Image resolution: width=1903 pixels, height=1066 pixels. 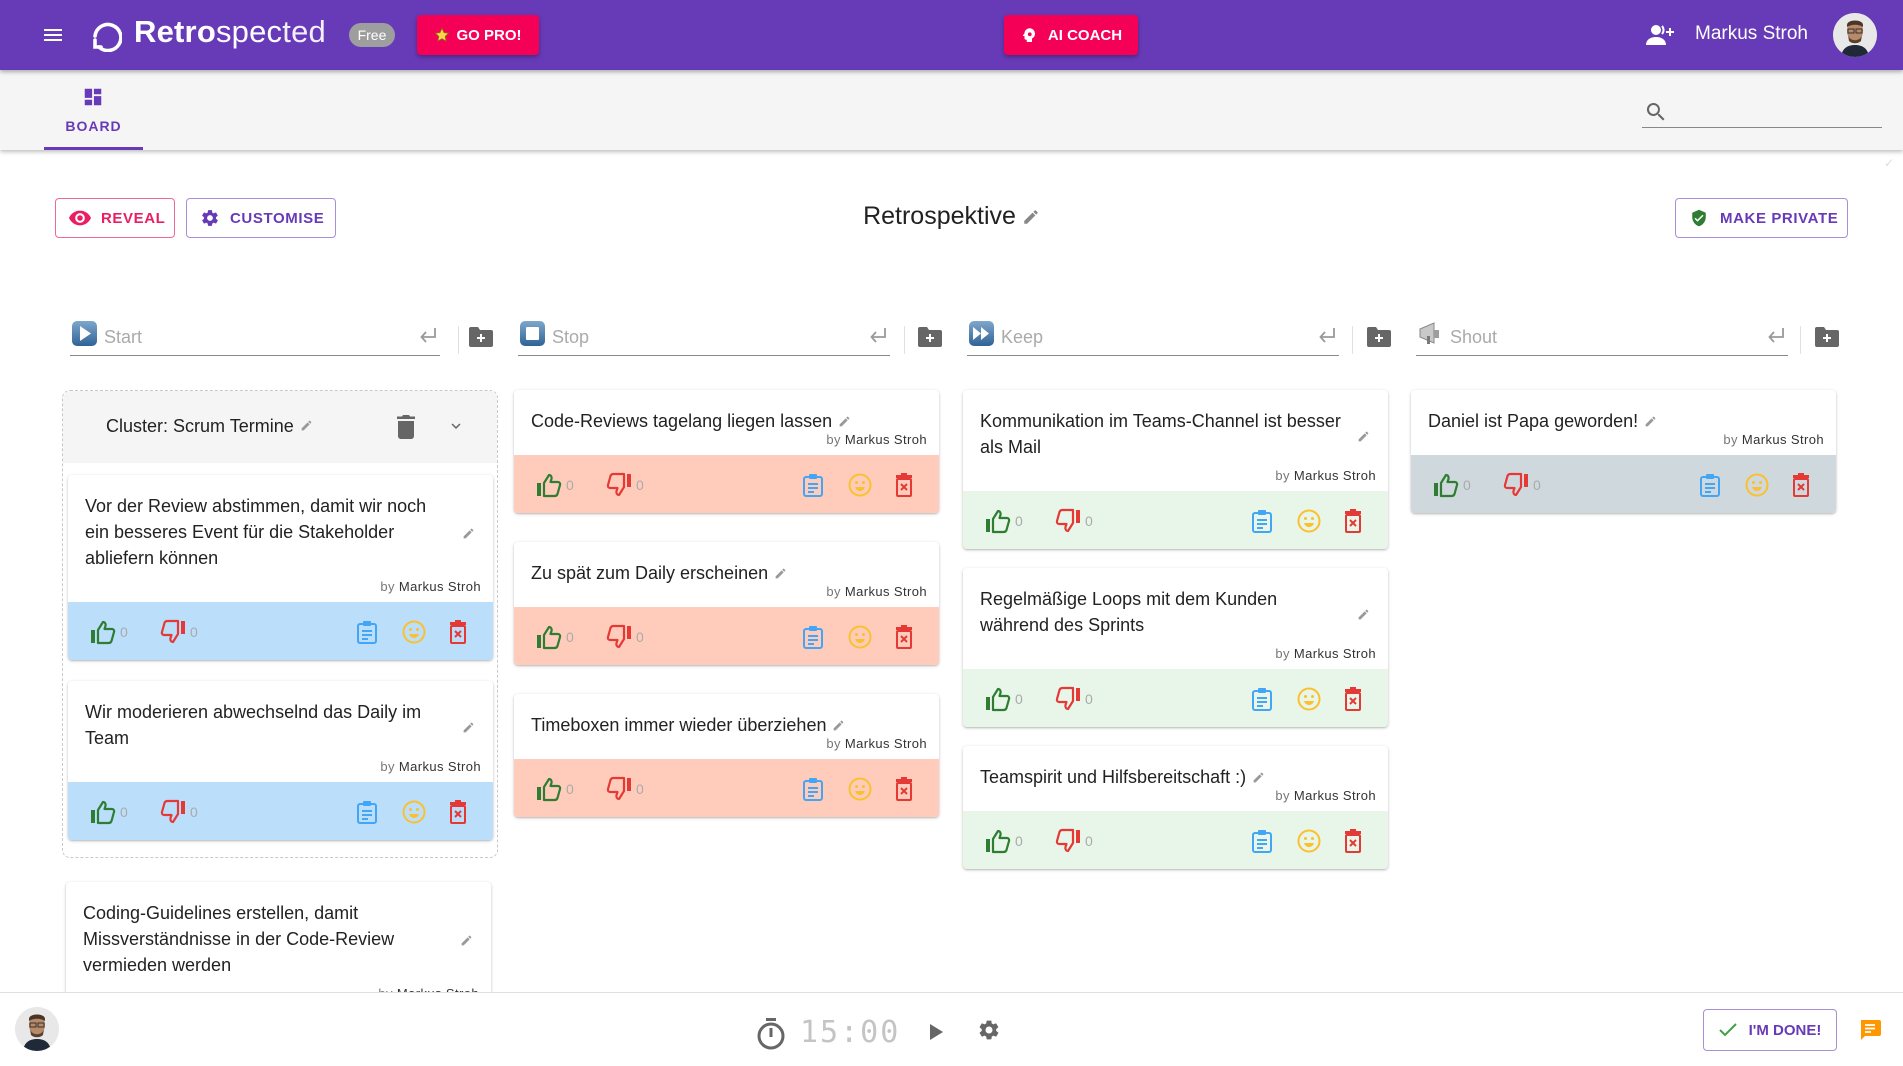 What do you see at coordinates (1870, 1030) in the screenshot?
I see `chat-icon` at bounding box center [1870, 1030].